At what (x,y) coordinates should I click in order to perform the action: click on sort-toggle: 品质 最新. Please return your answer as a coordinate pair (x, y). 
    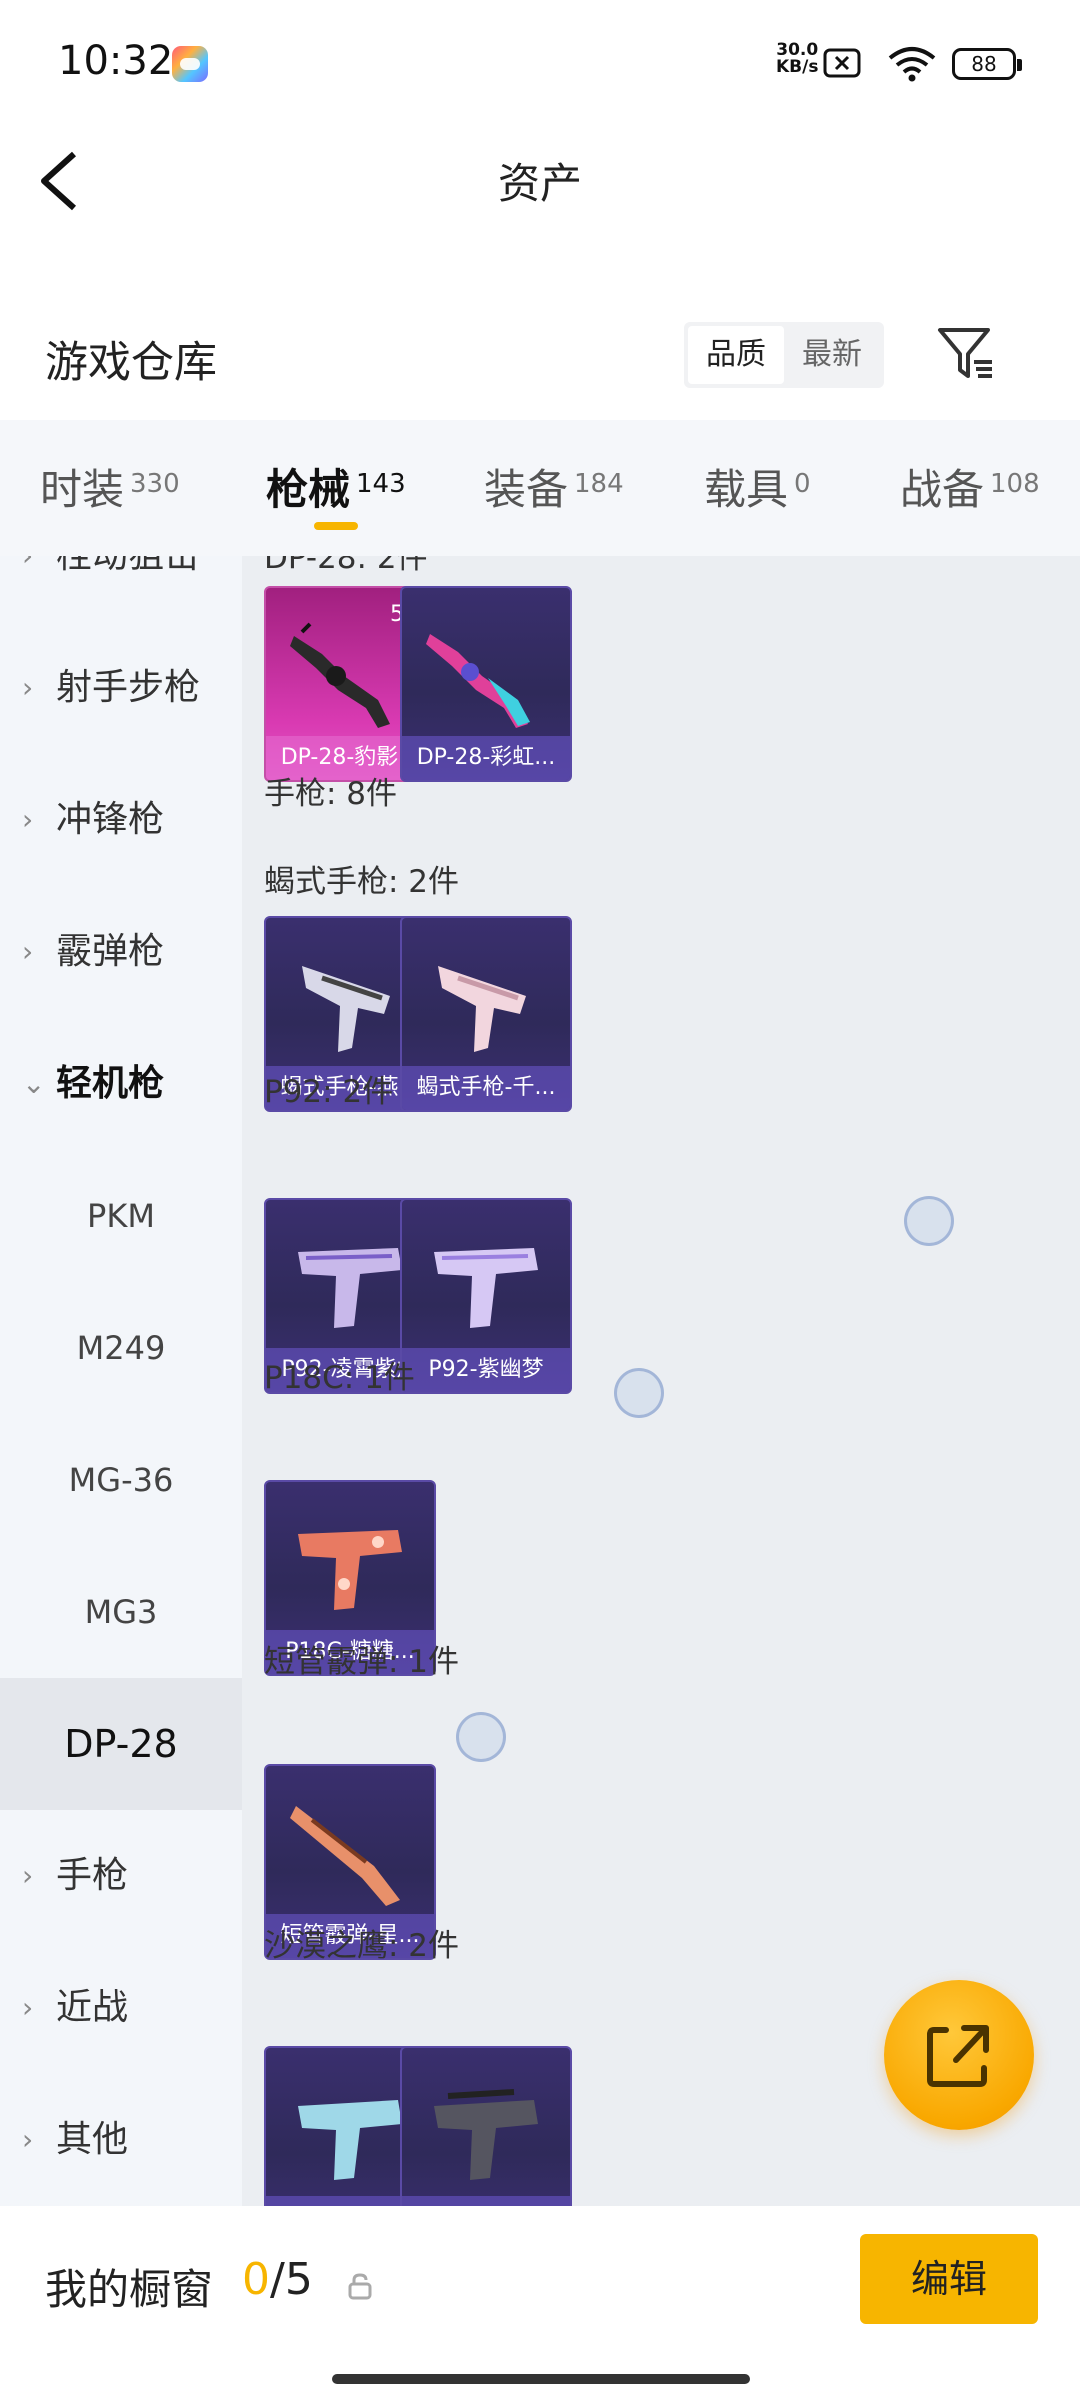
    Looking at the image, I should click on (784, 355).